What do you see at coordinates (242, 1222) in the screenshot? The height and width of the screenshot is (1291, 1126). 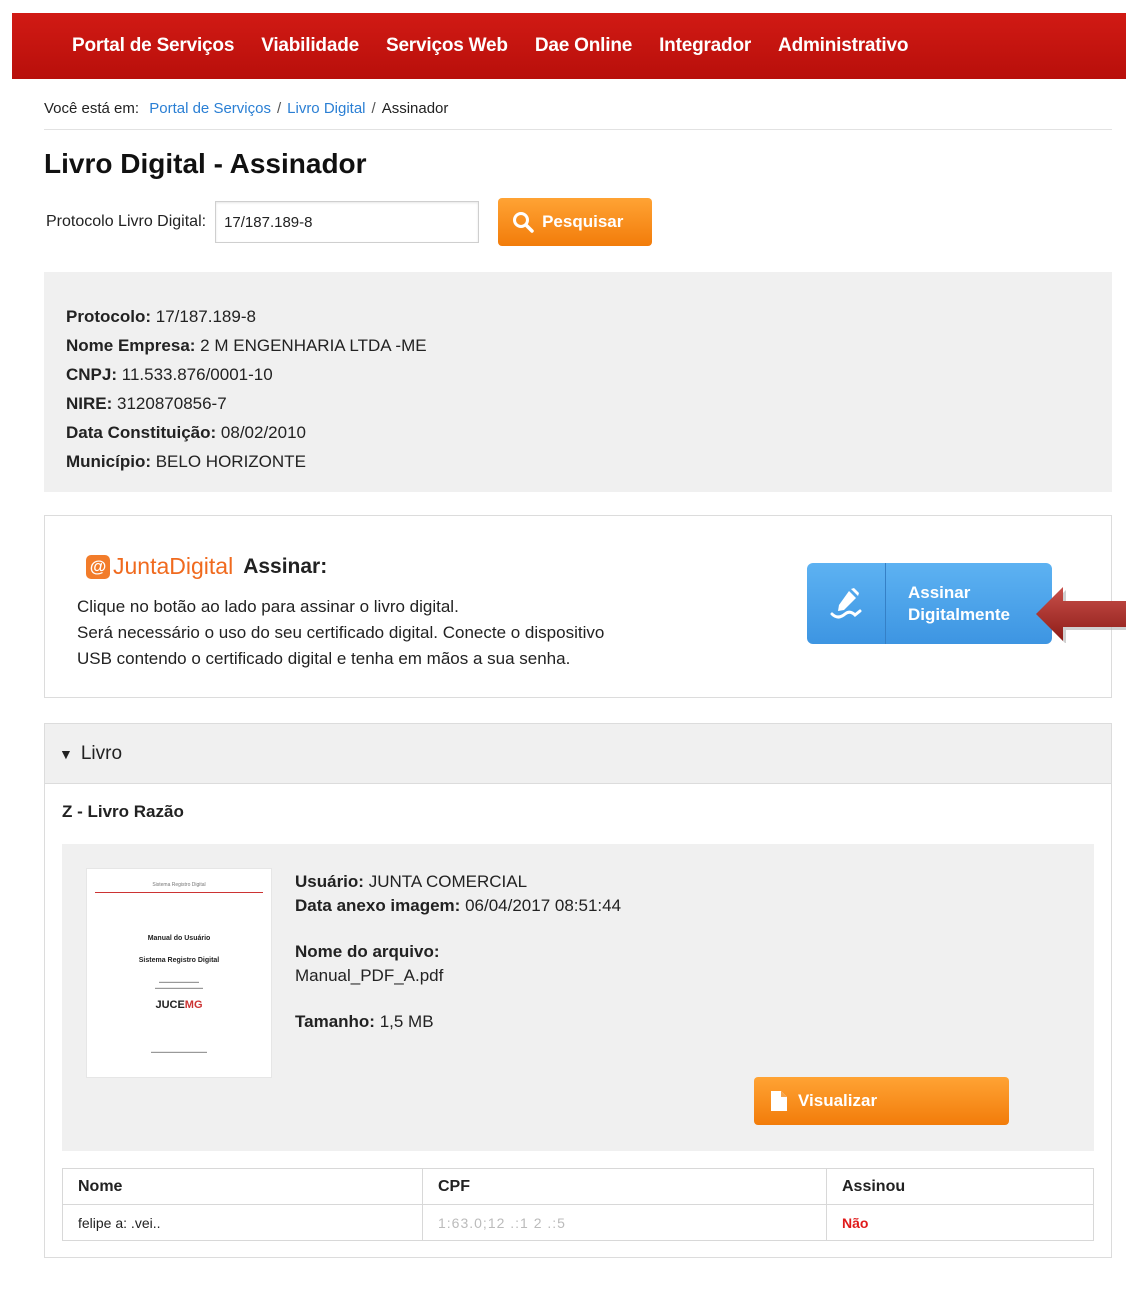 I see `cell-nome: felipe a: .vei..` at bounding box center [242, 1222].